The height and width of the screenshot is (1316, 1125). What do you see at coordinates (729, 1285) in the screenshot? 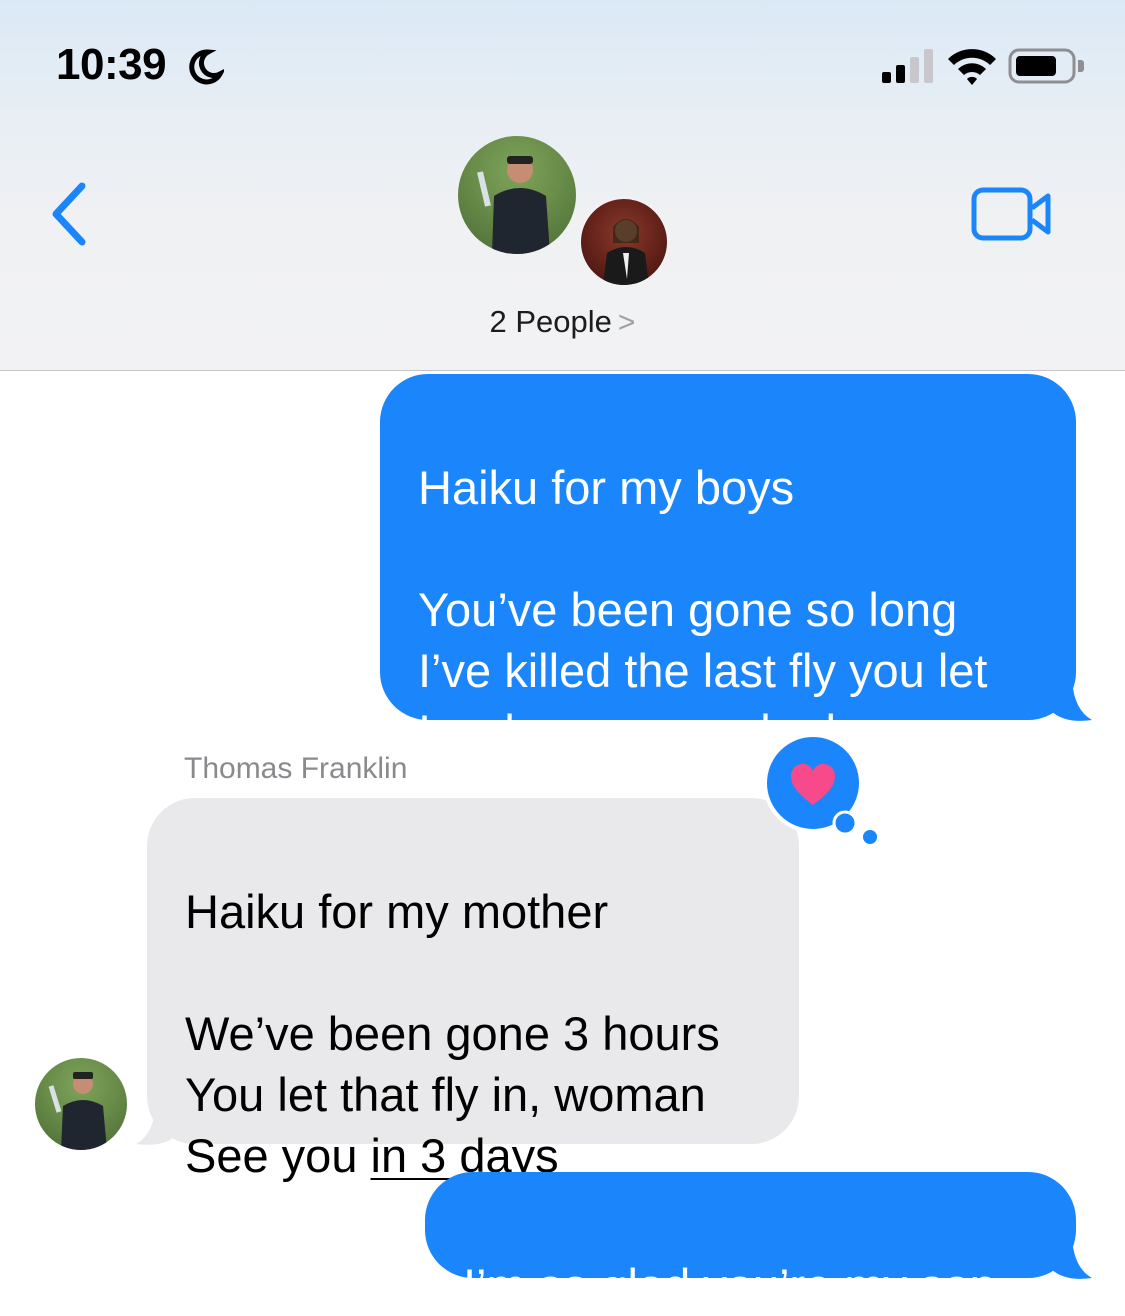
I see `message-text: I’m so glad you’re my son` at bounding box center [729, 1285].